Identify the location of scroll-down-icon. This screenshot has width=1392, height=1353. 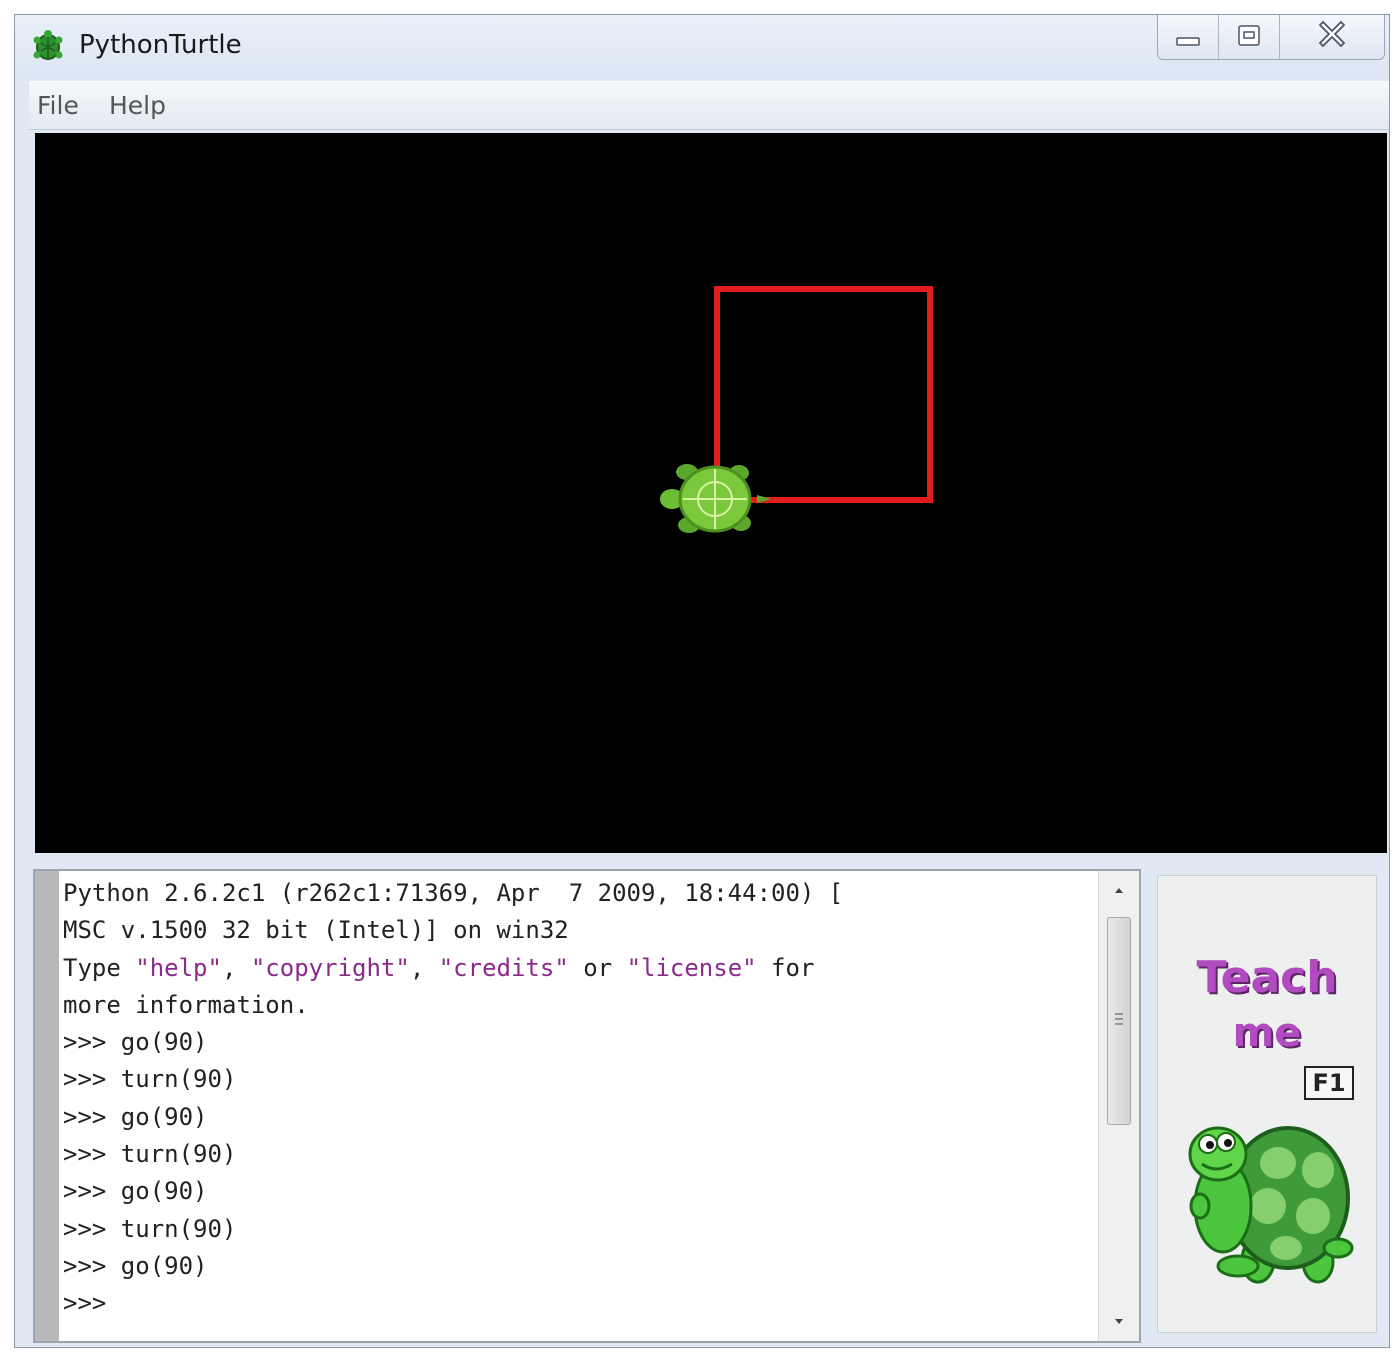
(1119, 1324).